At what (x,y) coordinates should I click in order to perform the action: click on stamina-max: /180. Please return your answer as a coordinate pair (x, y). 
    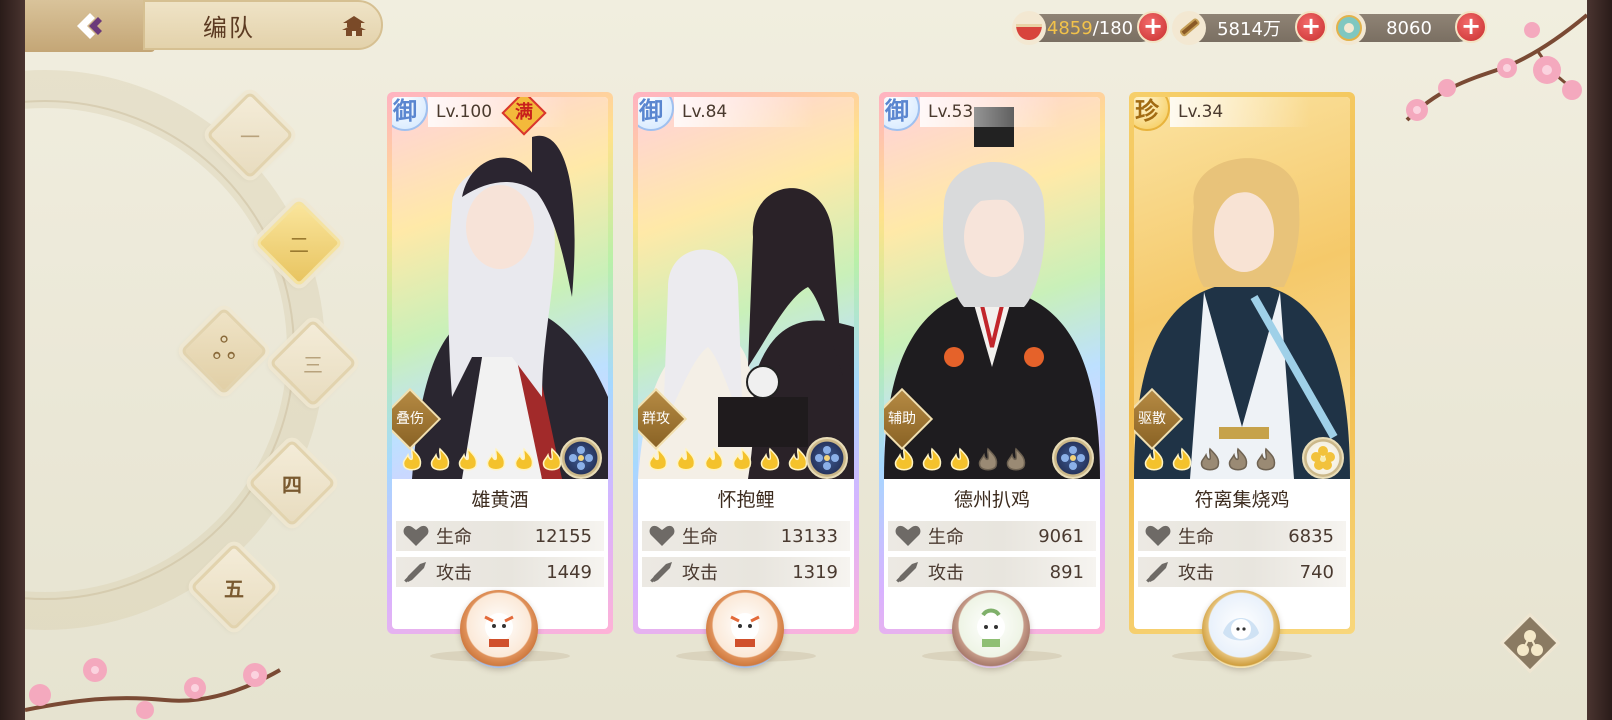
    Looking at the image, I should click on (1113, 28).